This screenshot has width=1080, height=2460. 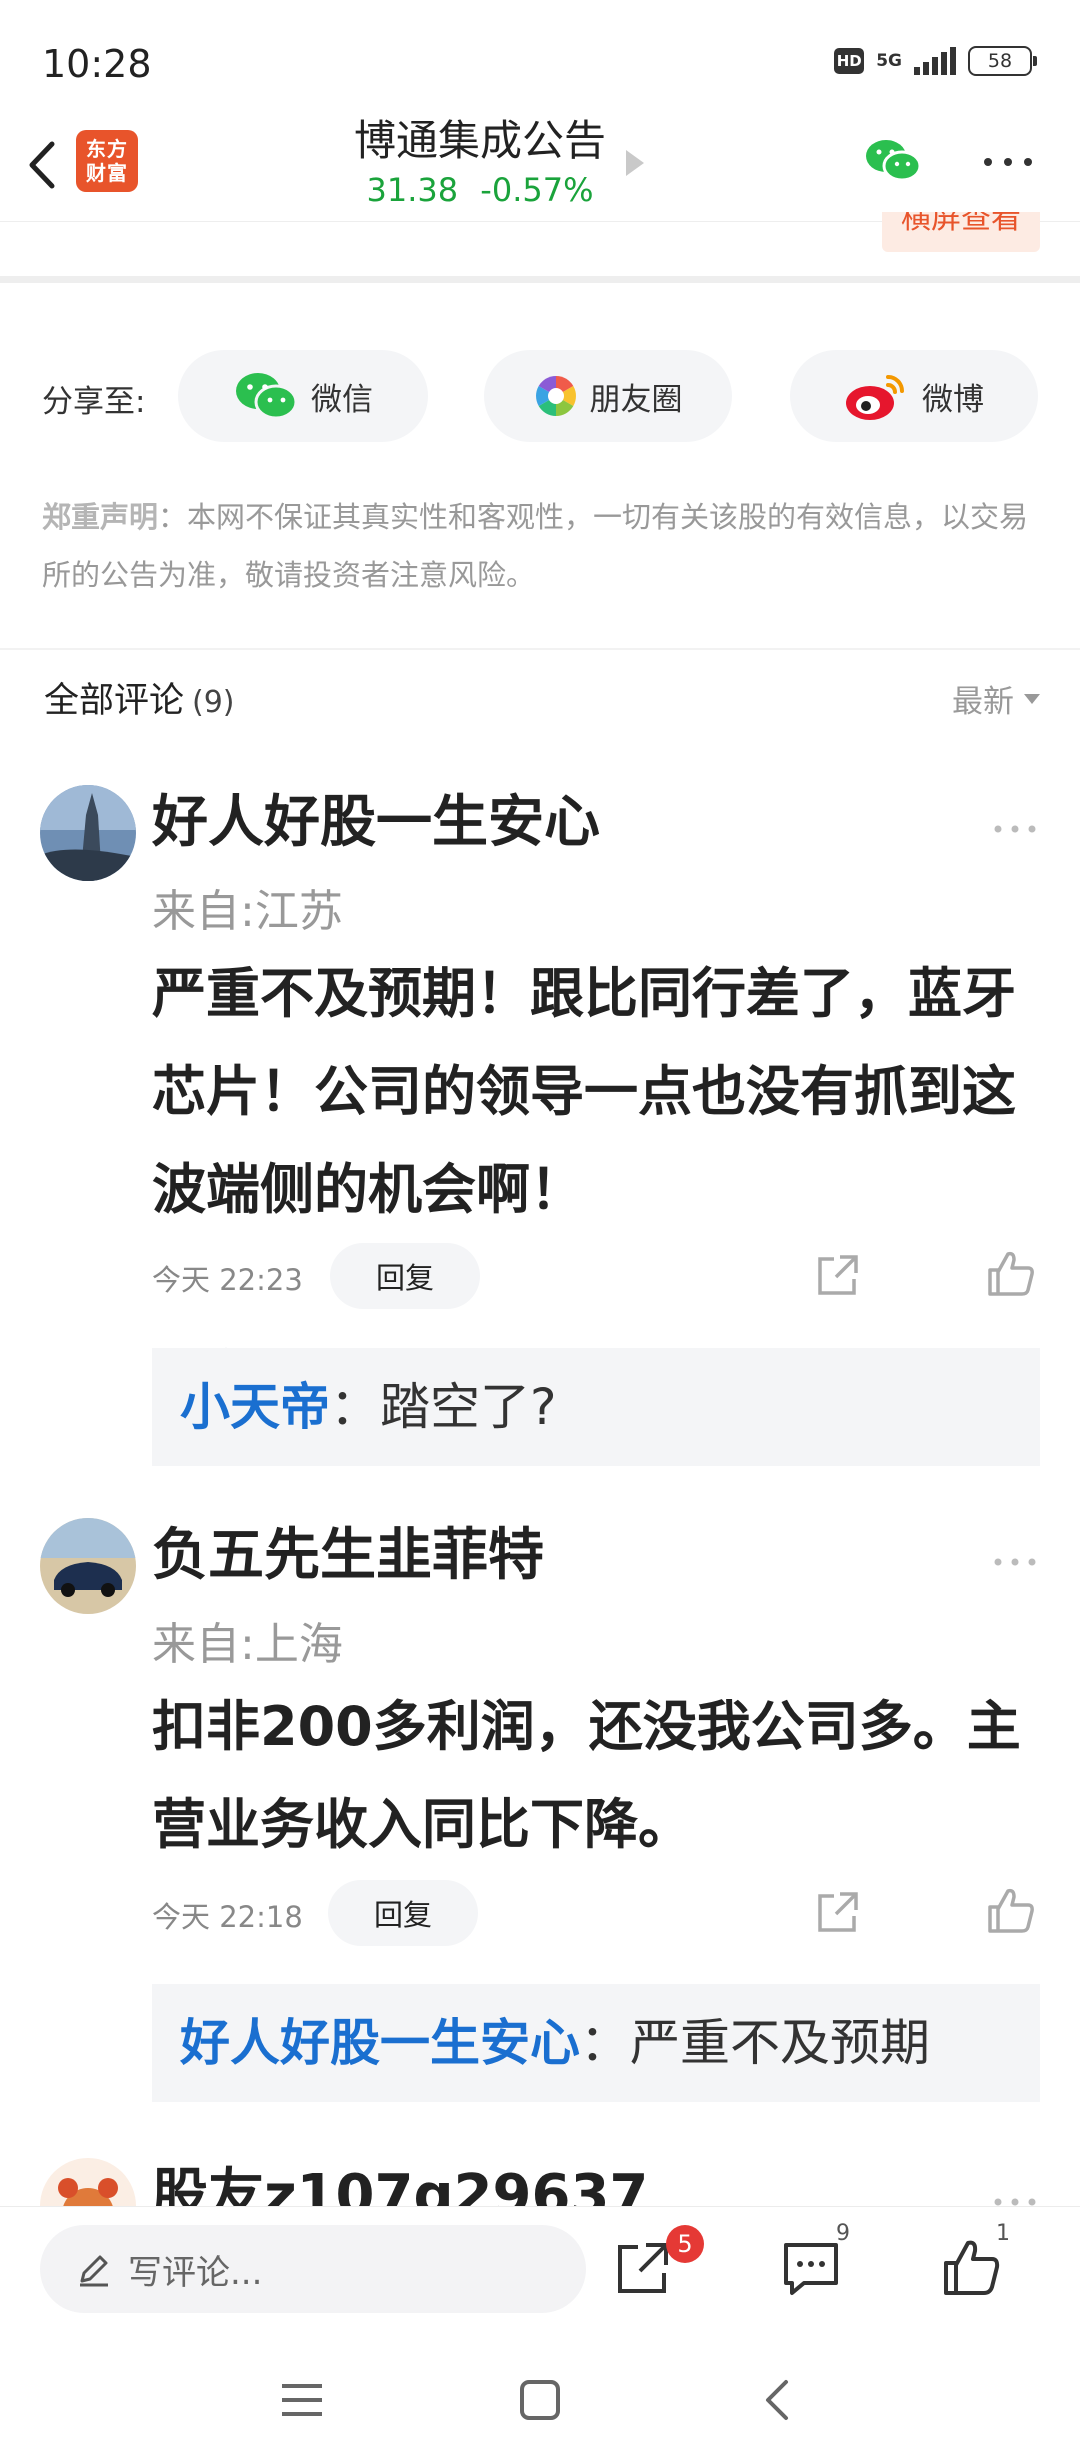 I want to click on home-square-icon, so click(x=540, y=2400).